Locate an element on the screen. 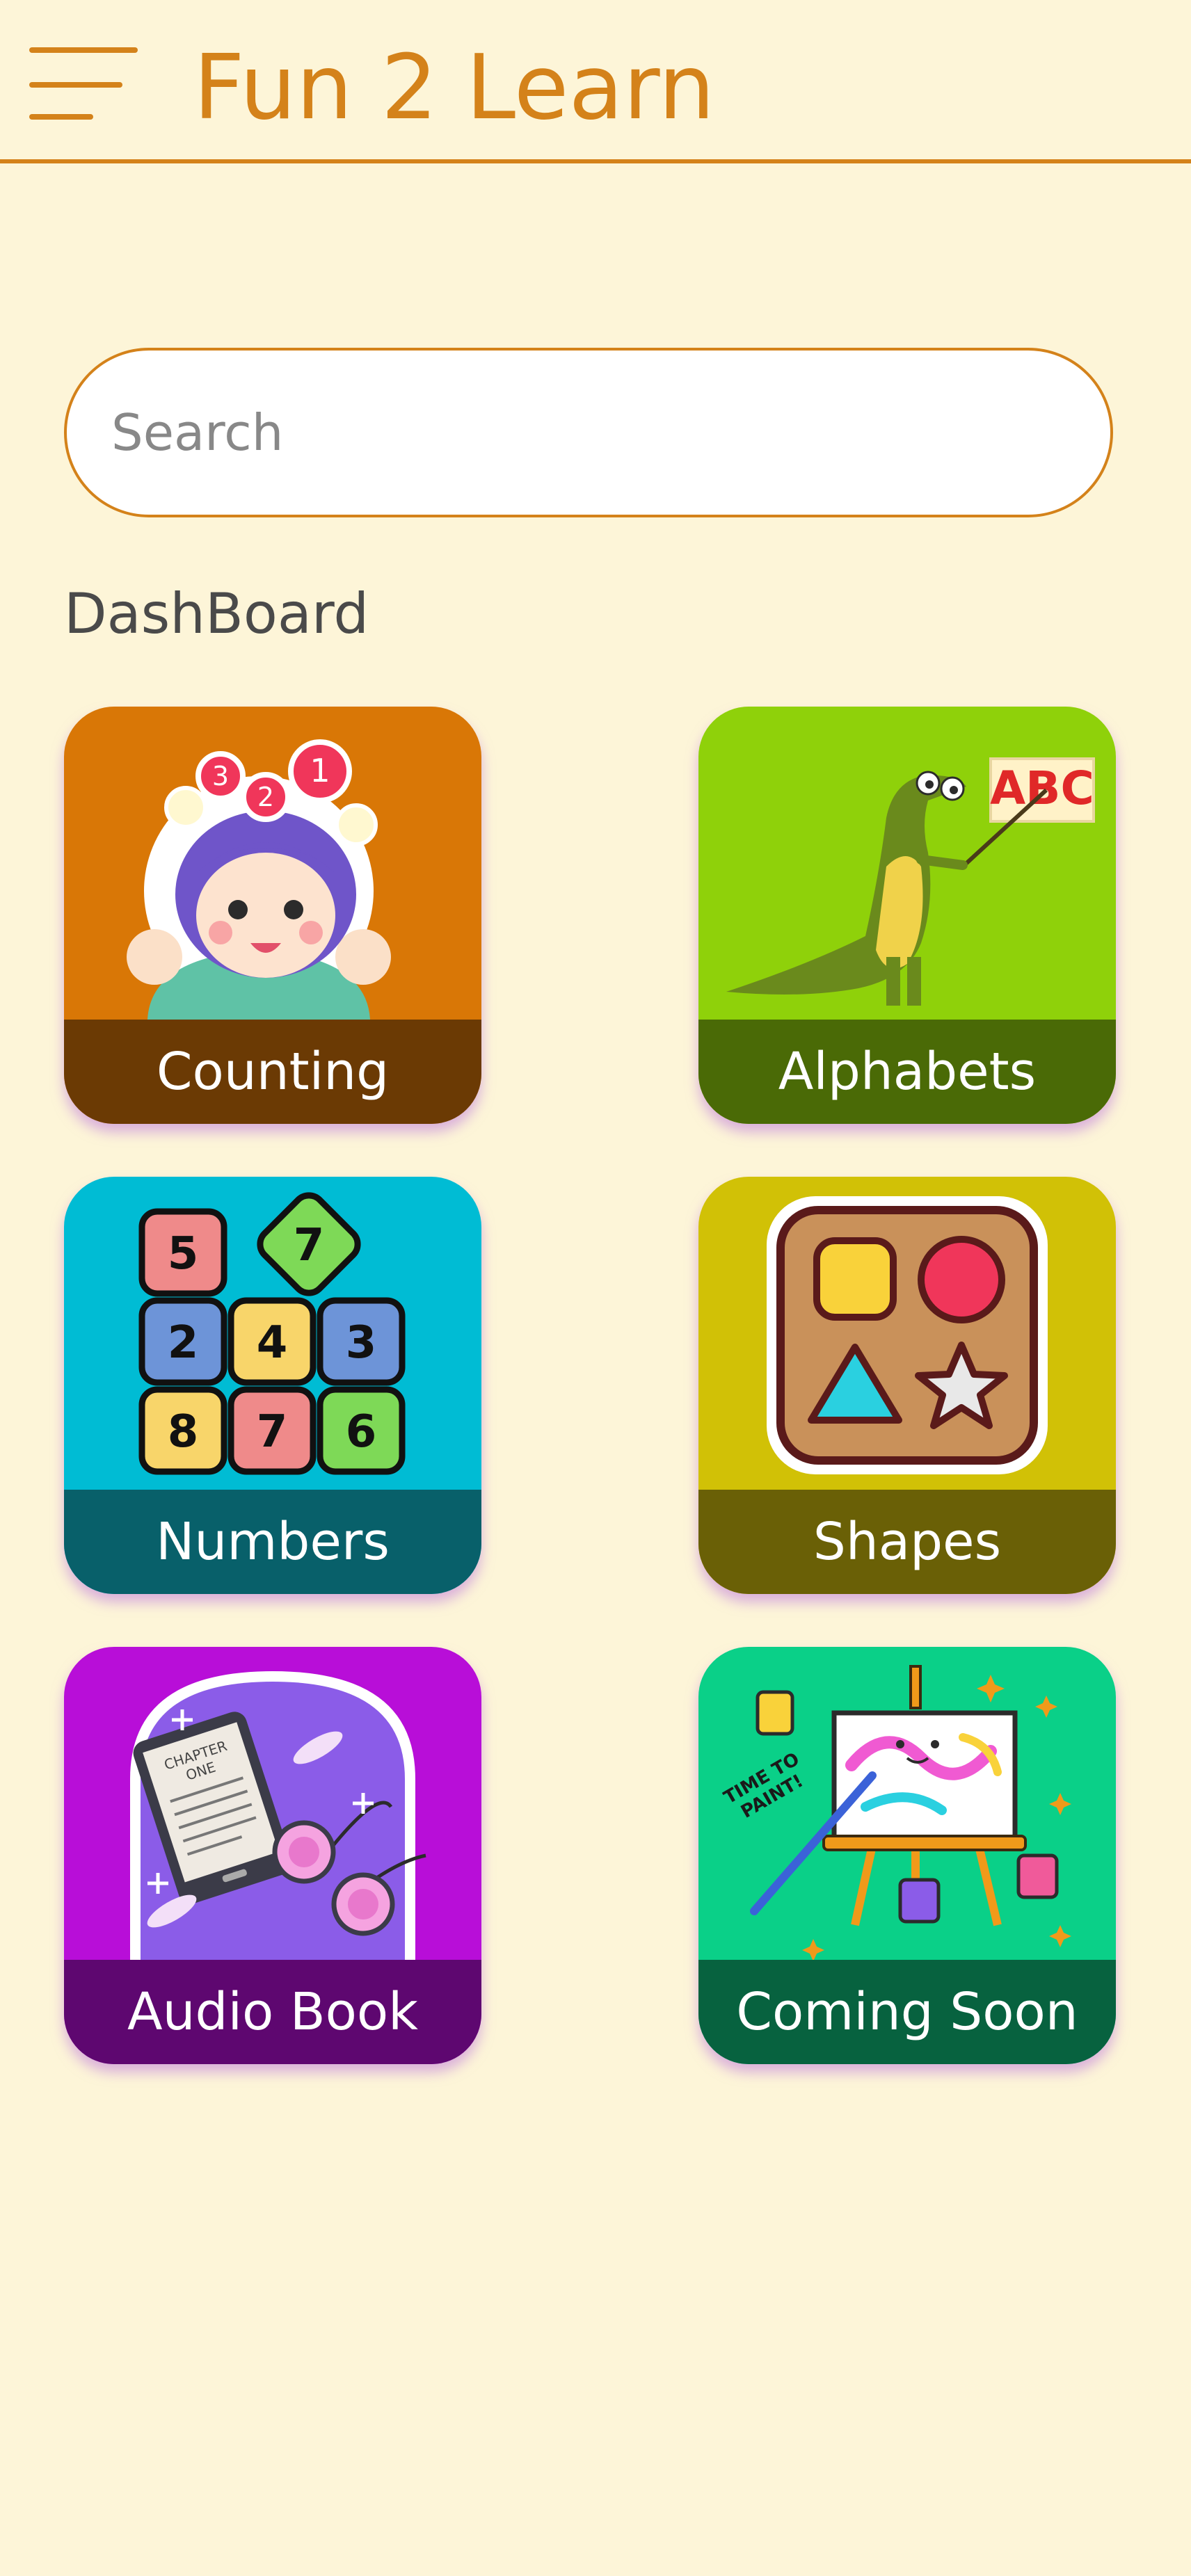 This screenshot has width=1191, height=2576. app-title: Fun 2 Learn is located at coordinates (454, 88).